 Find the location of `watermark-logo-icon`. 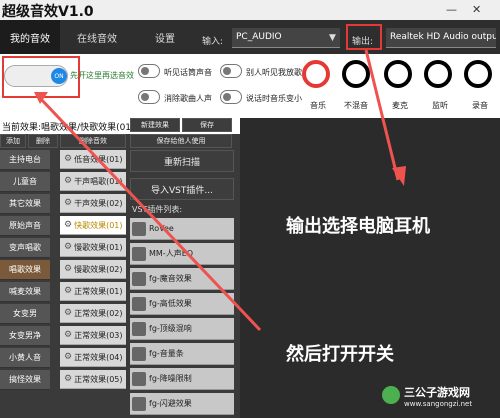

watermark-logo-icon is located at coordinates (391, 395).